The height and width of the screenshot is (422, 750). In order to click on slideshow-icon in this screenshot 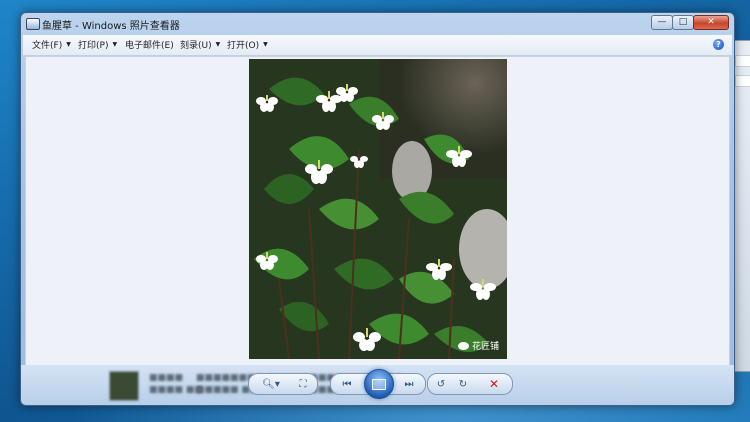, I will do `click(379, 384)`.